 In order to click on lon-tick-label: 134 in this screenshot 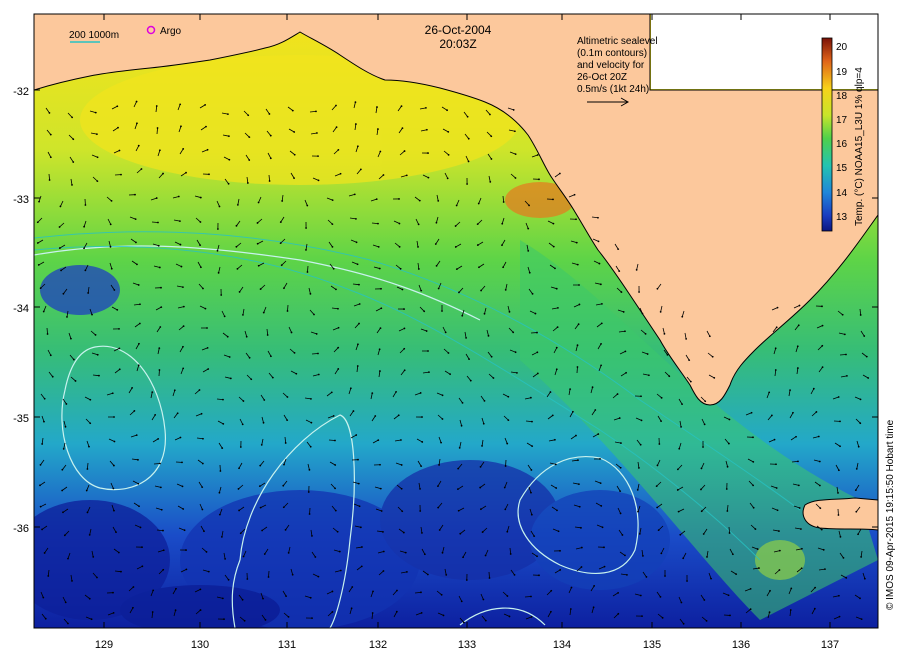, I will do `click(562, 645)`.